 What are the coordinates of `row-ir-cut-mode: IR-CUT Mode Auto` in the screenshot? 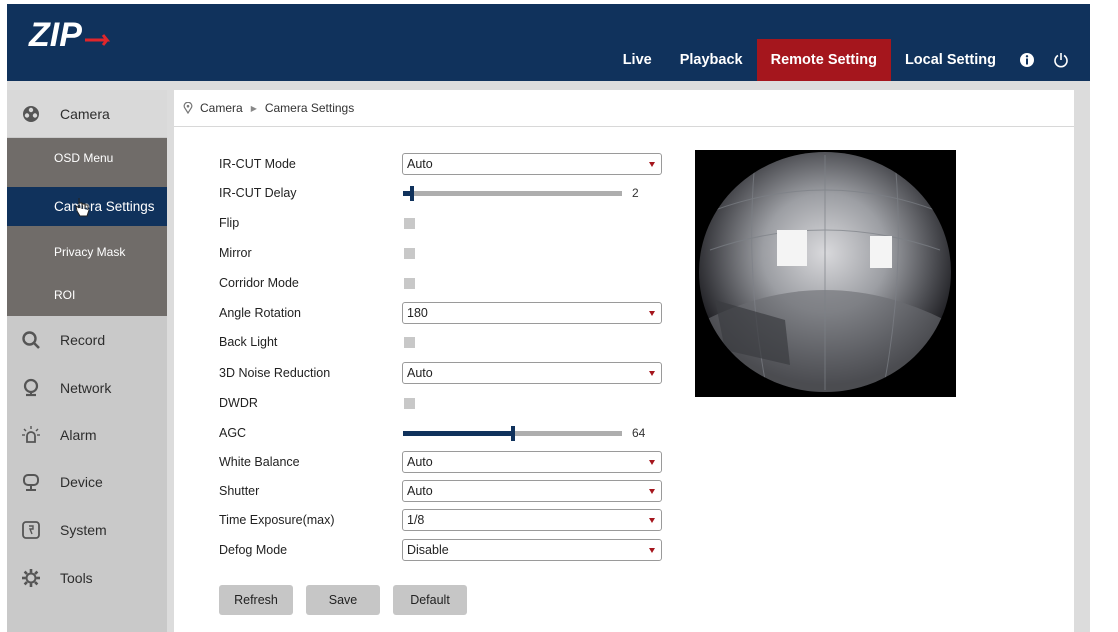 It's located at (440, 164).